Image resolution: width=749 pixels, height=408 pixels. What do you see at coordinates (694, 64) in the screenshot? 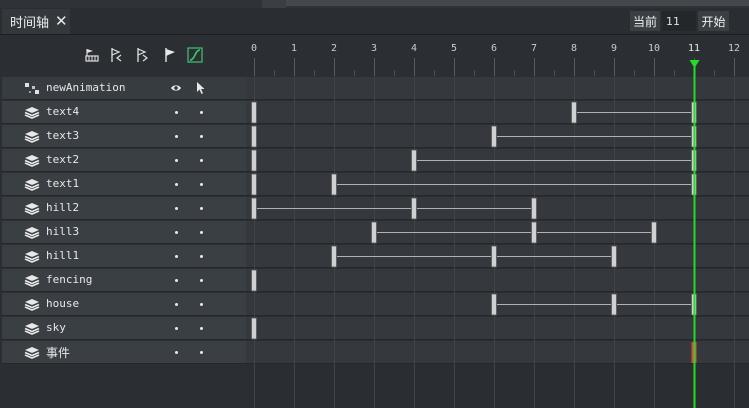
I see `playhead-handle` at bounding box center [694, 64].